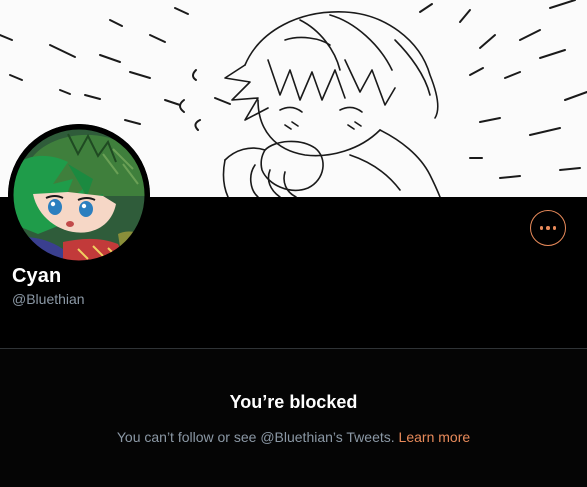 This screenshot has width=587, height=487. Describe the element at coordinates (435, 437) in the screenshot. I see `learn-more-link: Learn more` at that location.